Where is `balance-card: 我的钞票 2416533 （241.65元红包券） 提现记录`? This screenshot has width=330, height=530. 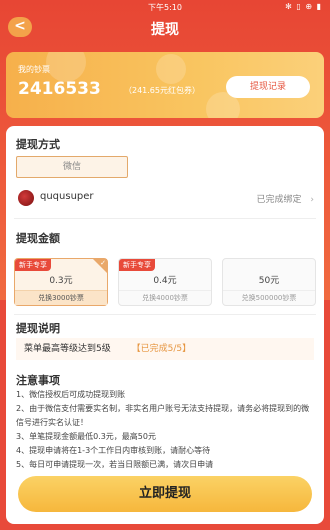 balance-card: 我的钞票 2416533 （241.65元红包券） 提现记录 is located at coordinates (165, 85).